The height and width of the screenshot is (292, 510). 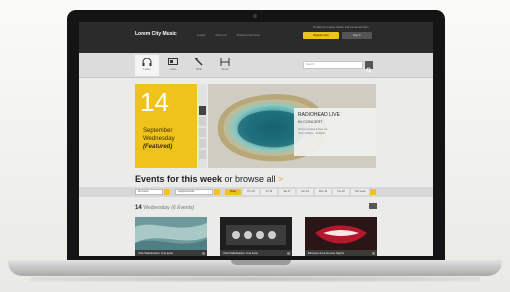 I want to click on day-tab-today: Today, so click(x=233, y=192).